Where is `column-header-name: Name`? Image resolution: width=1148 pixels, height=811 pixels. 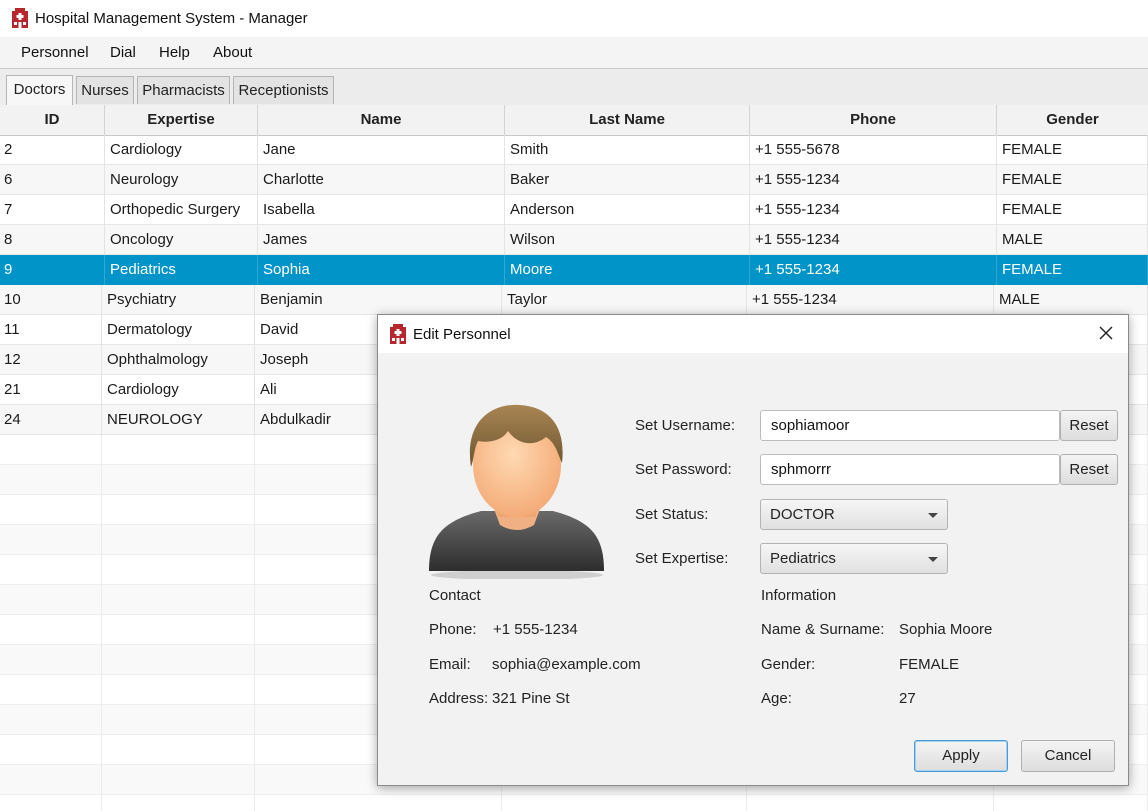 column-header-name: Name is located at coordinates (381, 120).